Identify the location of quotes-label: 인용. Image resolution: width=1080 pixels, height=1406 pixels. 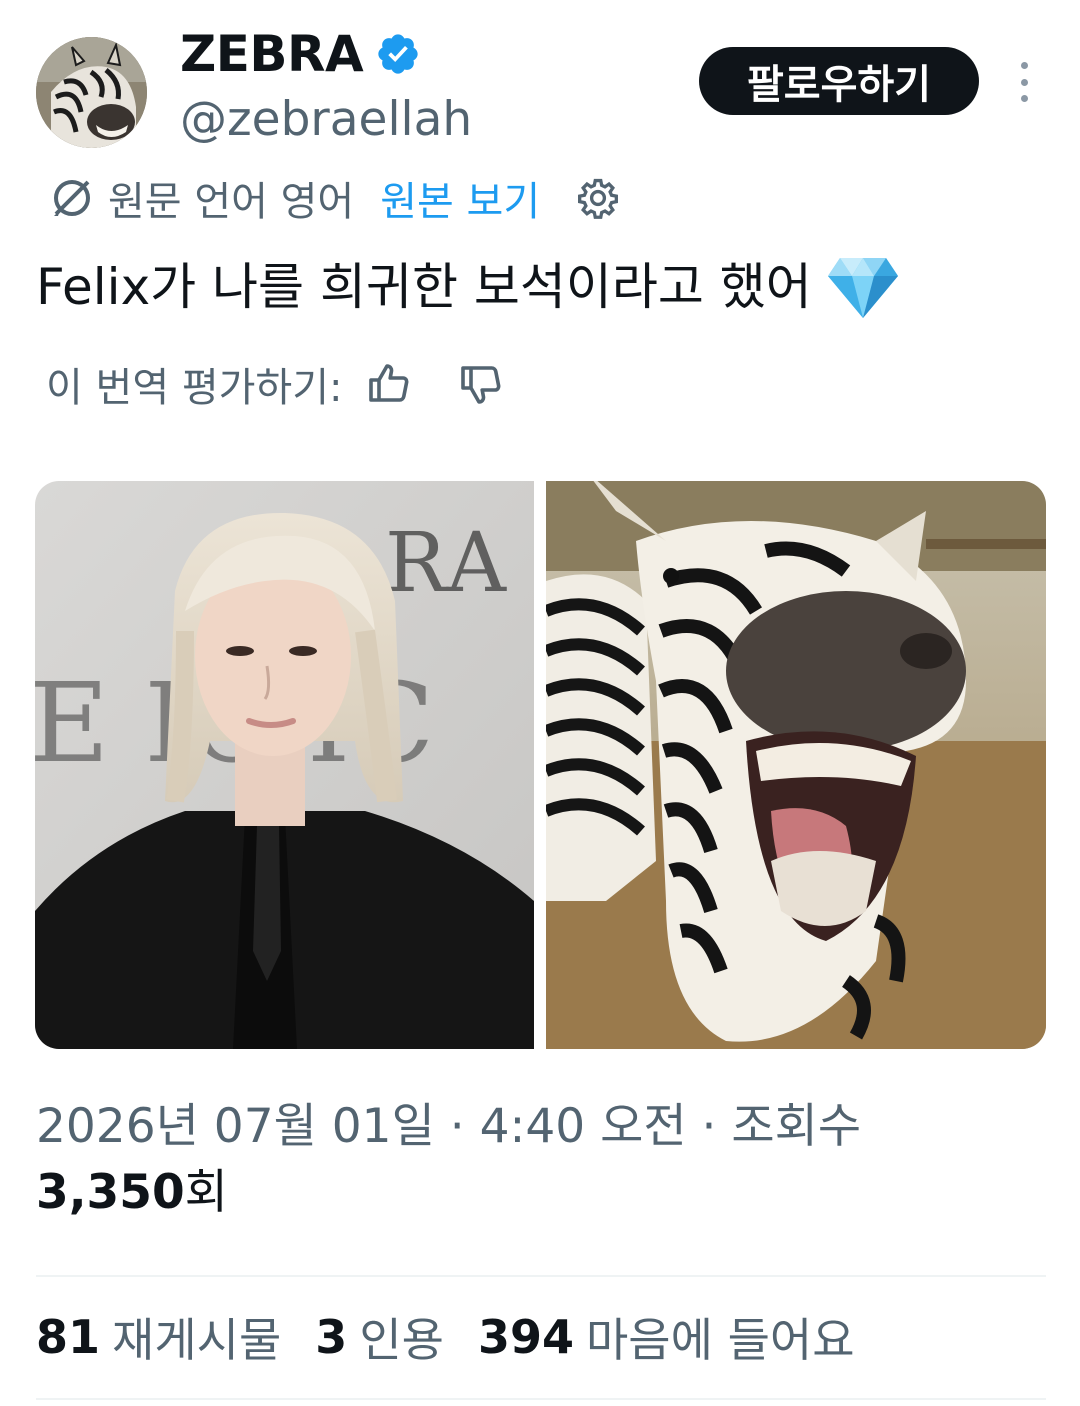
(401, 1340).